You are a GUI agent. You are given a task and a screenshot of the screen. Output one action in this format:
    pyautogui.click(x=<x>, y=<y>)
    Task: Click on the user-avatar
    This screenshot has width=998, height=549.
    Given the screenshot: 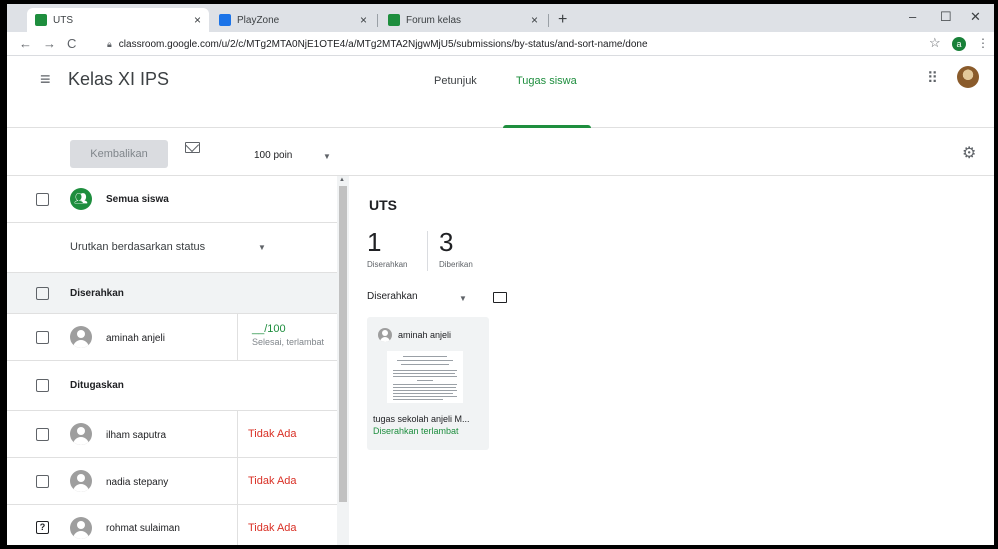 What is the action you would take?
    pyautogui.click(x=968, y=77)
    